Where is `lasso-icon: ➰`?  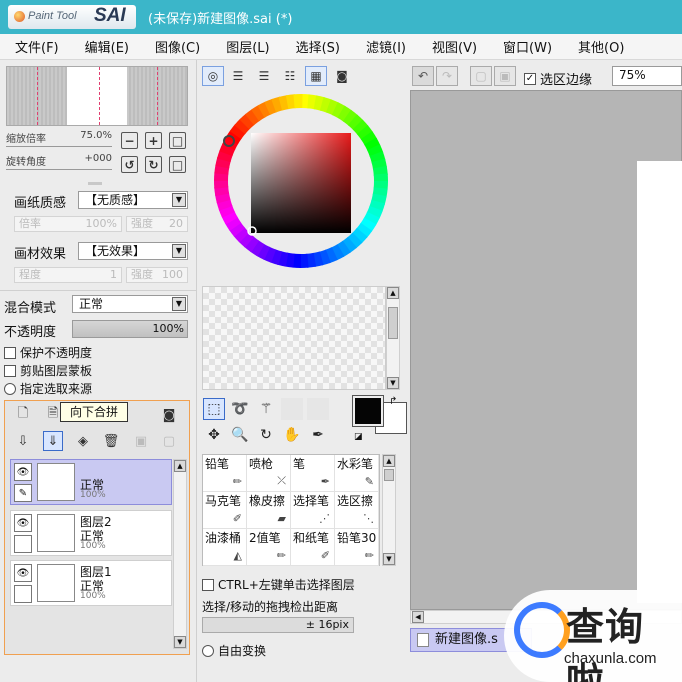 lasso-icon: ➰ is located at coordinates (240, 409).